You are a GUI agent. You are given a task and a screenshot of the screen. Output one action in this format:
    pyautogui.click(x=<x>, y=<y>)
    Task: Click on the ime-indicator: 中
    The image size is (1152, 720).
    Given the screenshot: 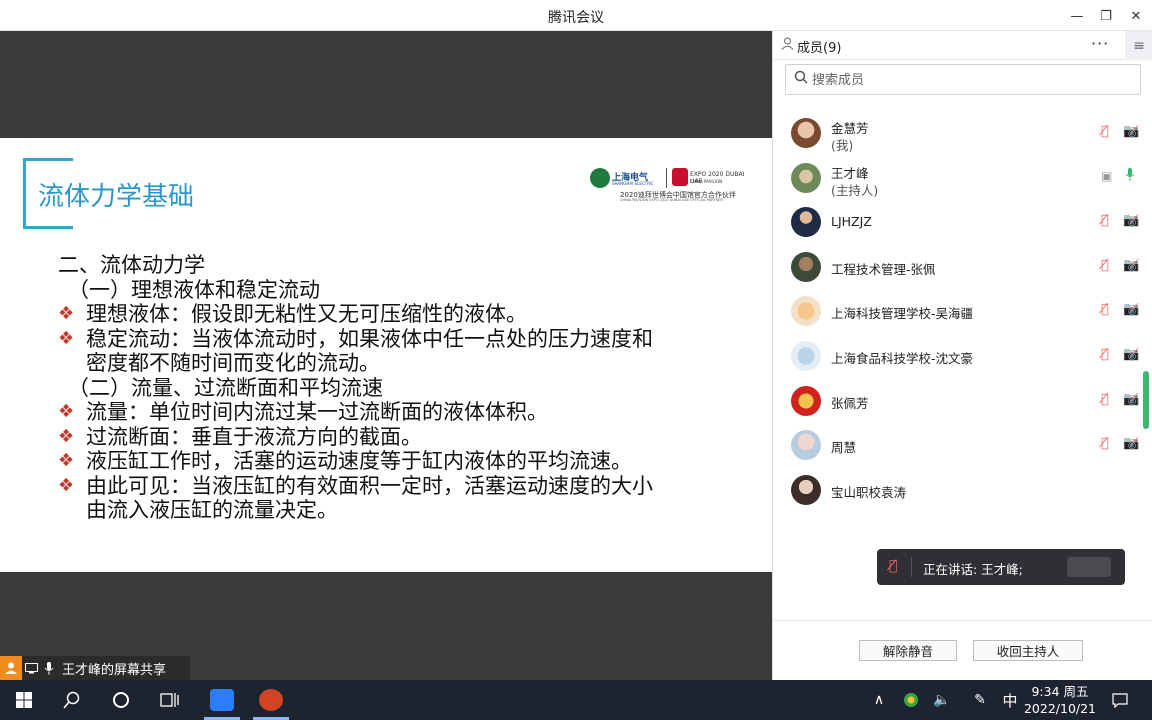 What is the action you would take?
    pyautogui.click(x=1010, y=700)
    